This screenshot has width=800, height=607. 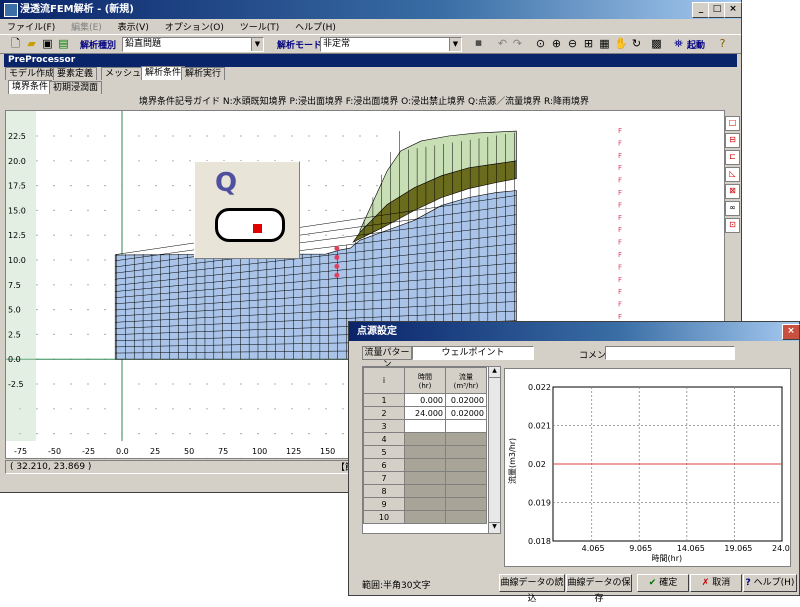 What do you see at coordinates (667, 558) in the screenshot?
I see `x-axis-label: 時間(hr)` at bounding box center [667, 558].